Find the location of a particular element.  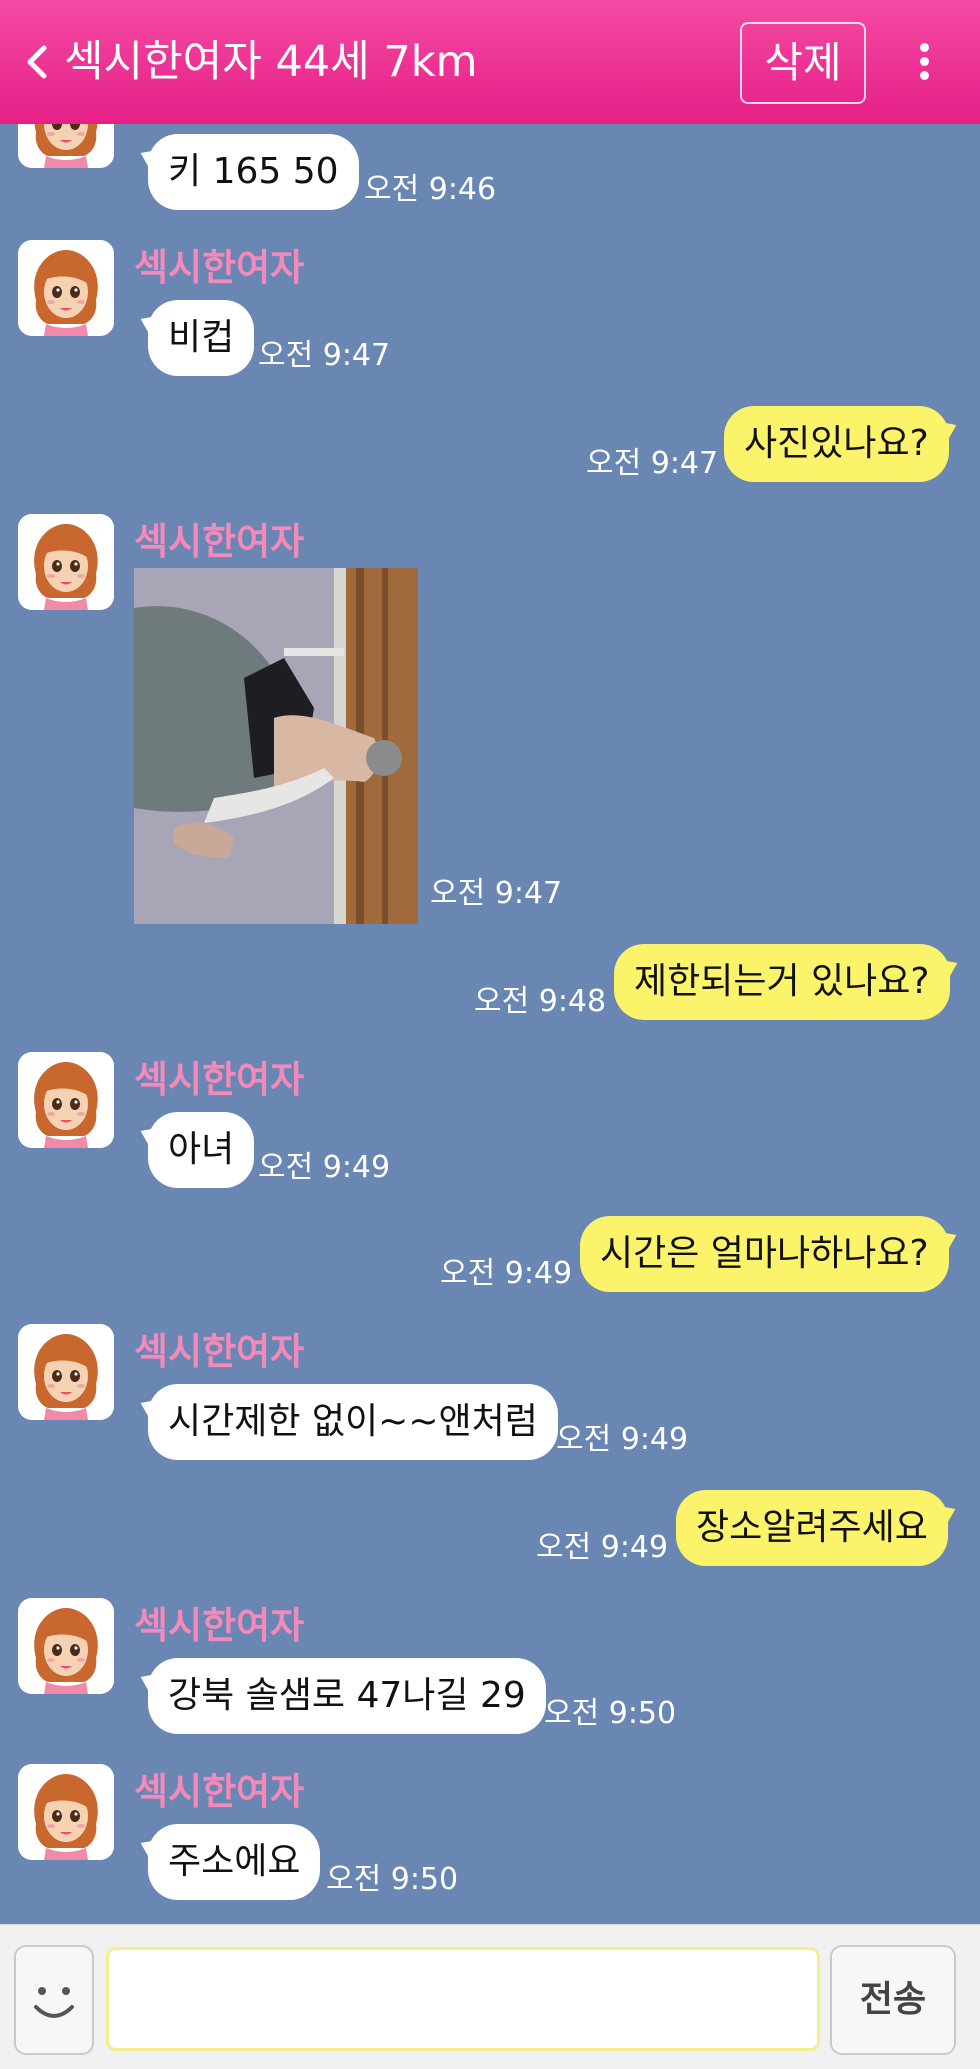

photo-message is located at coordinates (276, 746).